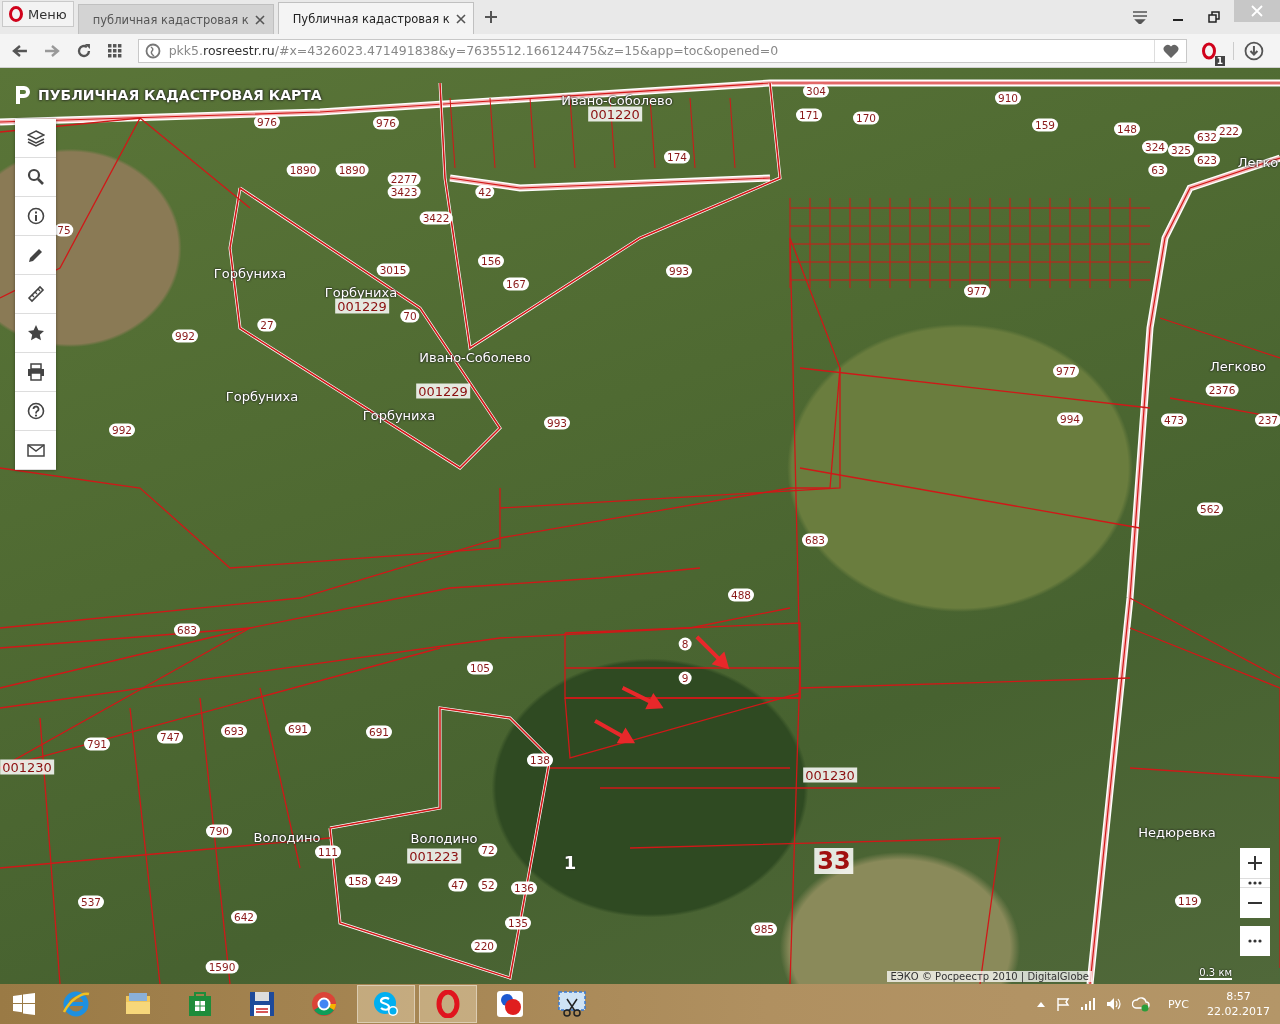 The image size is (1280, 1024). I want to click on place-name: Легково, so click(1238, 366).